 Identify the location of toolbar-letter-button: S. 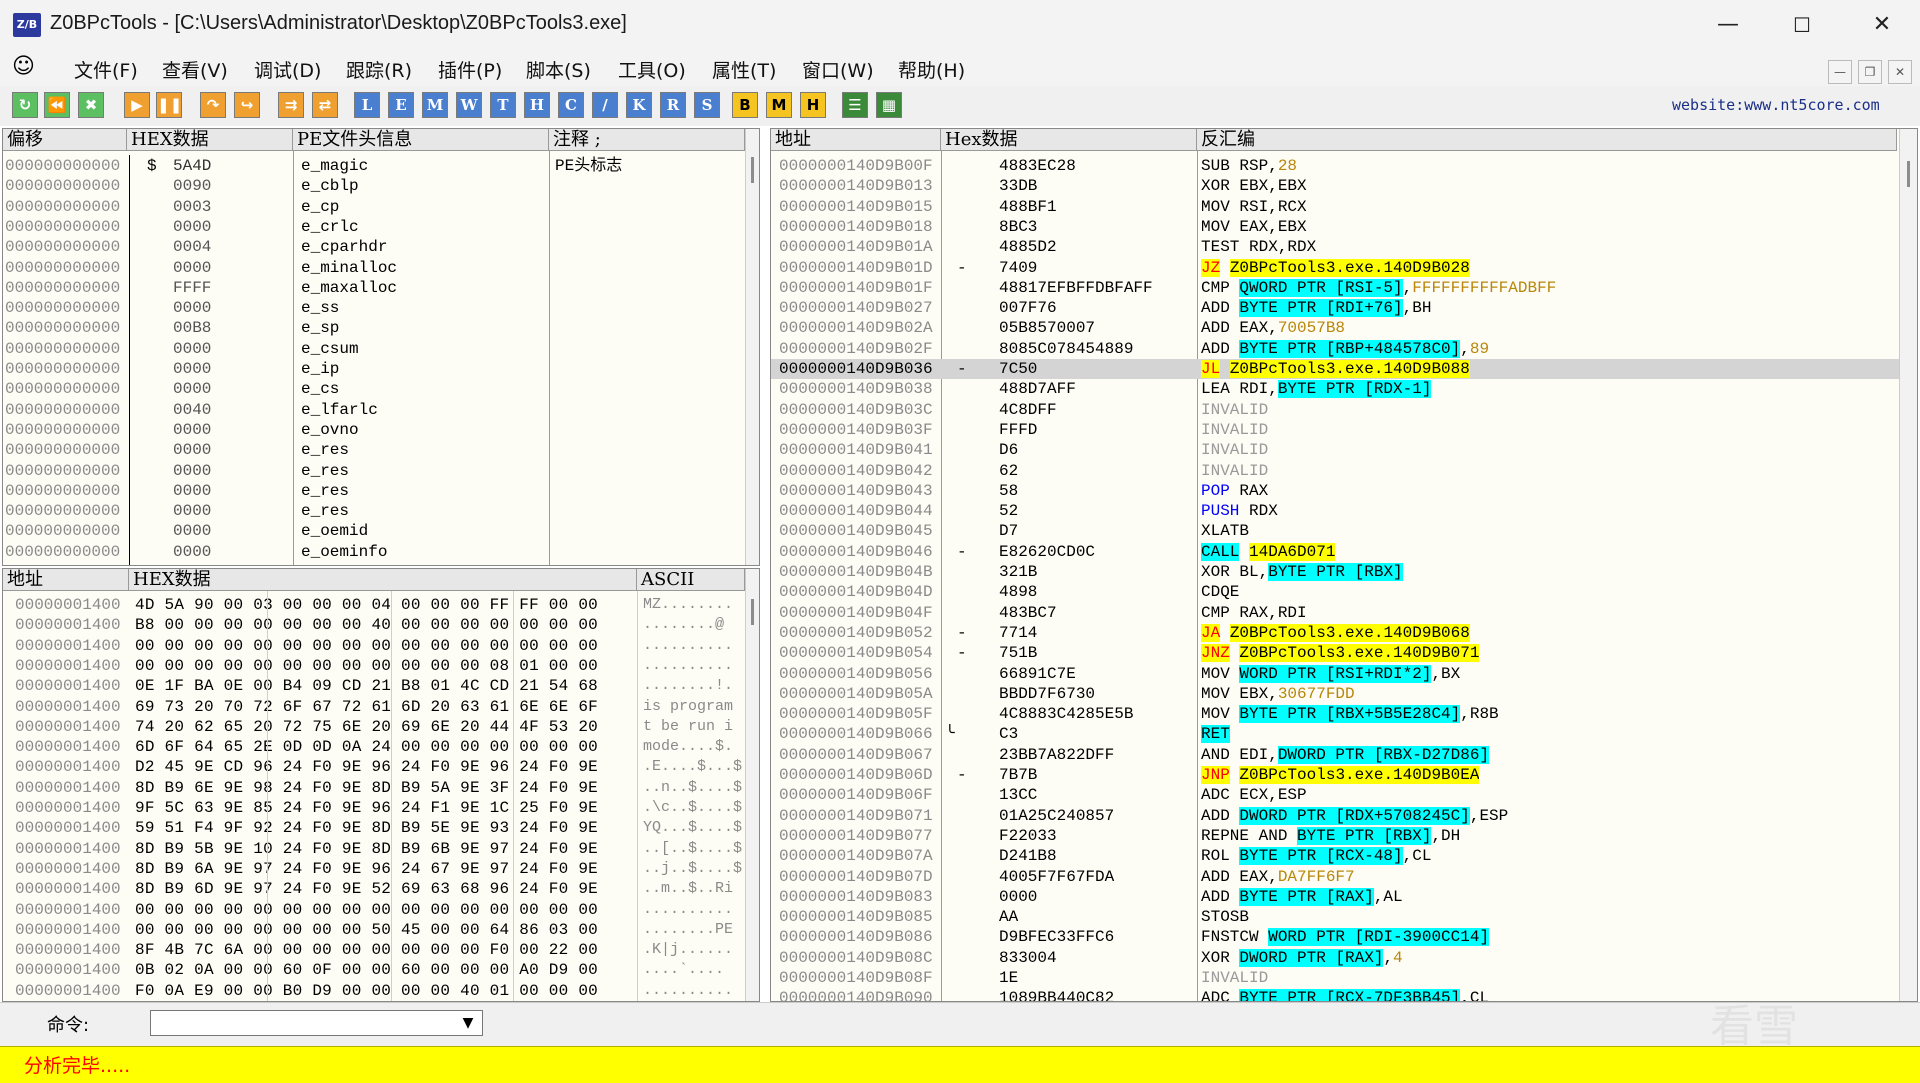
(707, 105).